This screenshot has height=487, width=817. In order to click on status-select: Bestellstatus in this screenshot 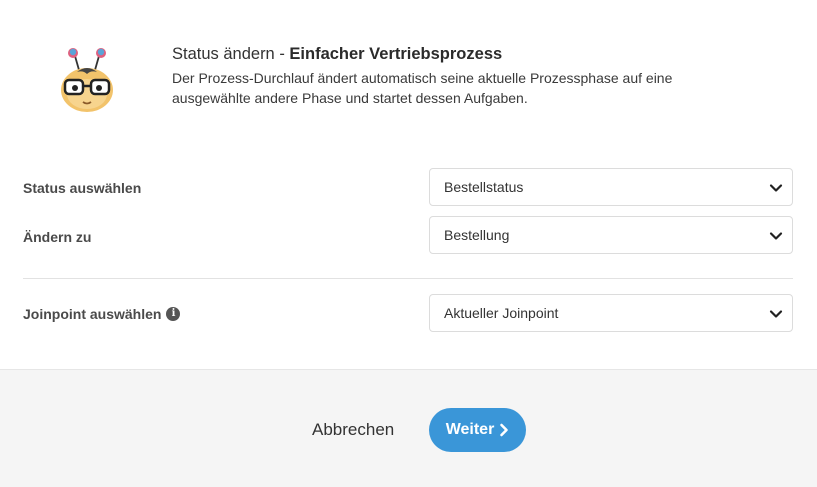, I will do `click(611, 187)`.